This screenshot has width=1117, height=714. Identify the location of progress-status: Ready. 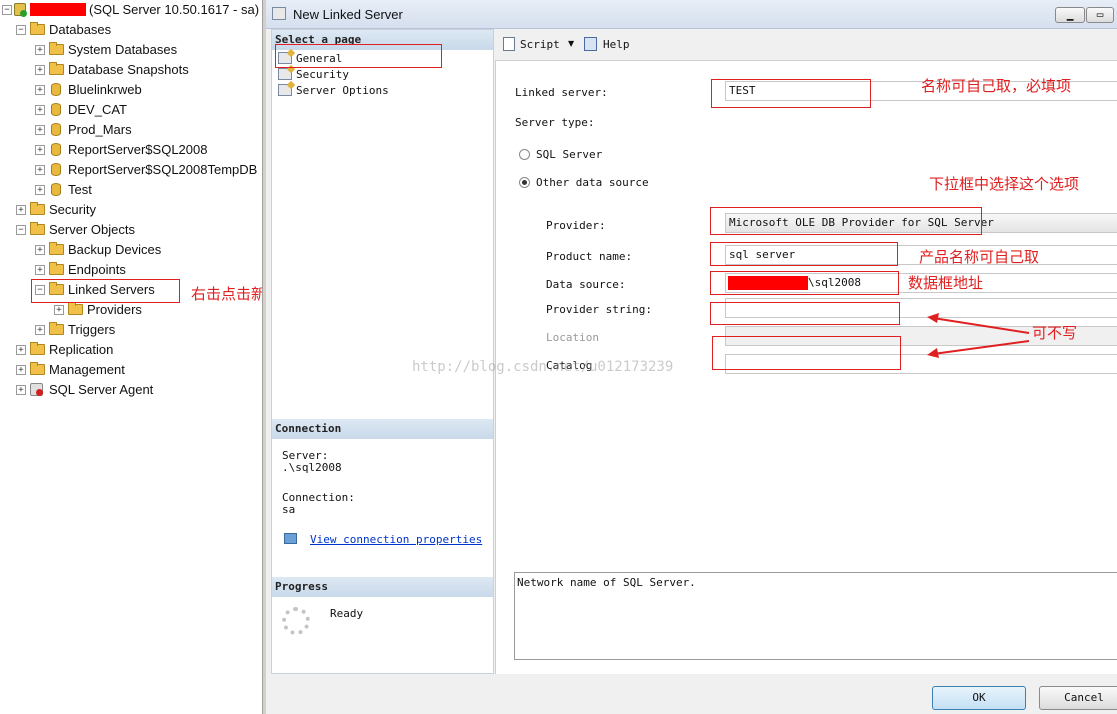
(347, 613).